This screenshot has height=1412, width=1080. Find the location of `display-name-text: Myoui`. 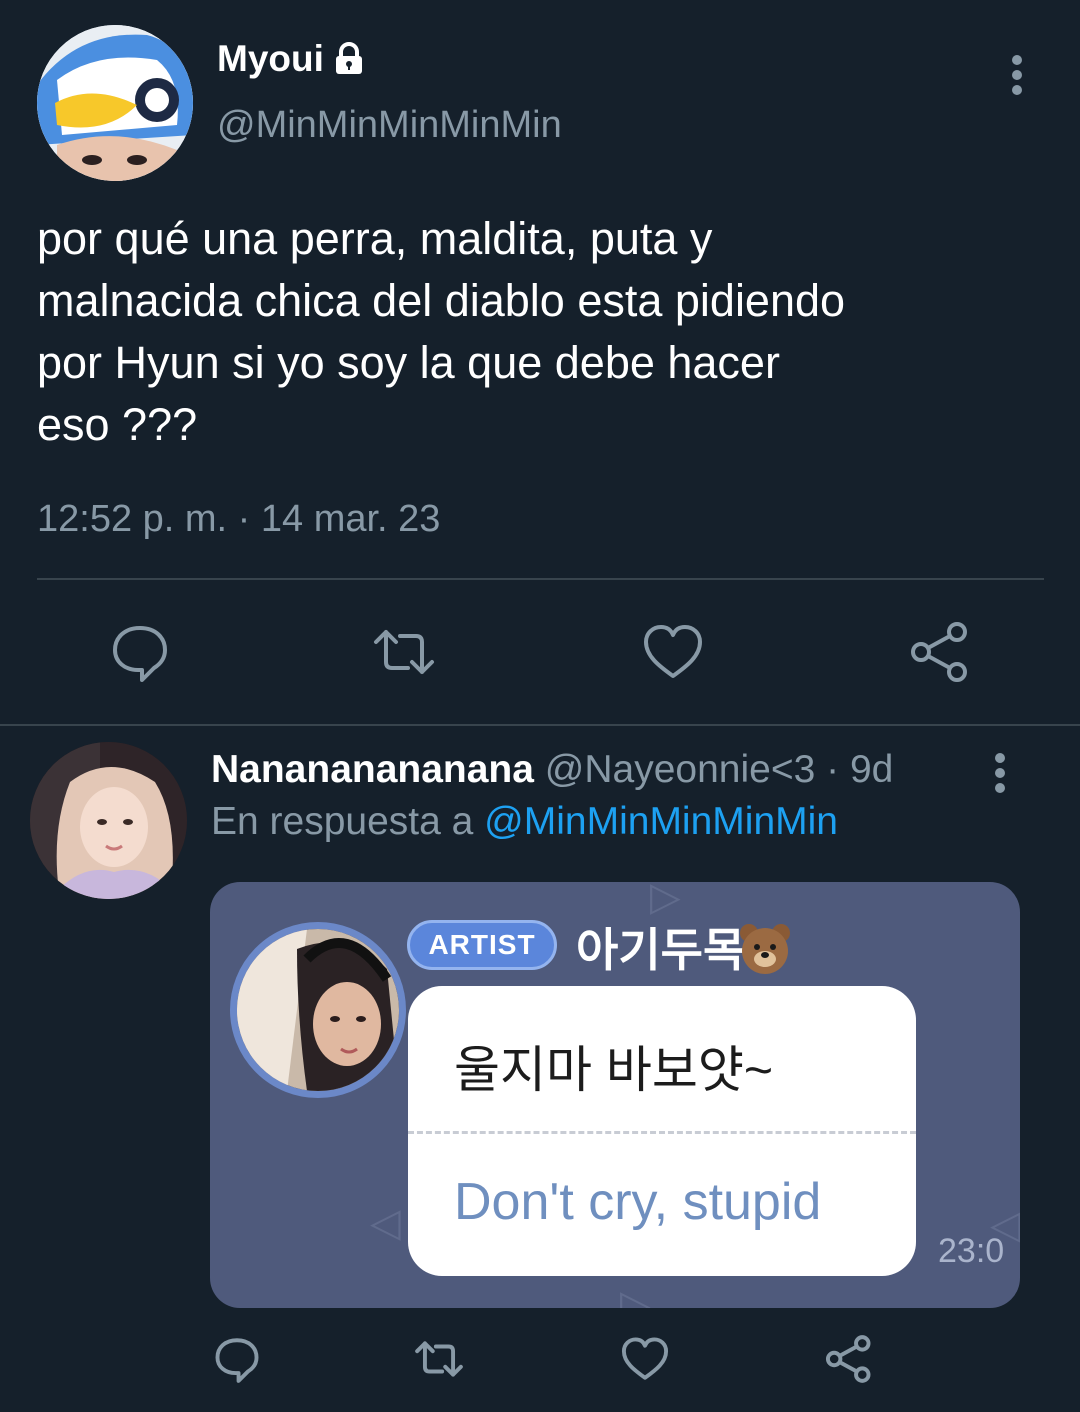

display-name-text: Myoui is located at coordinates (270, 59).